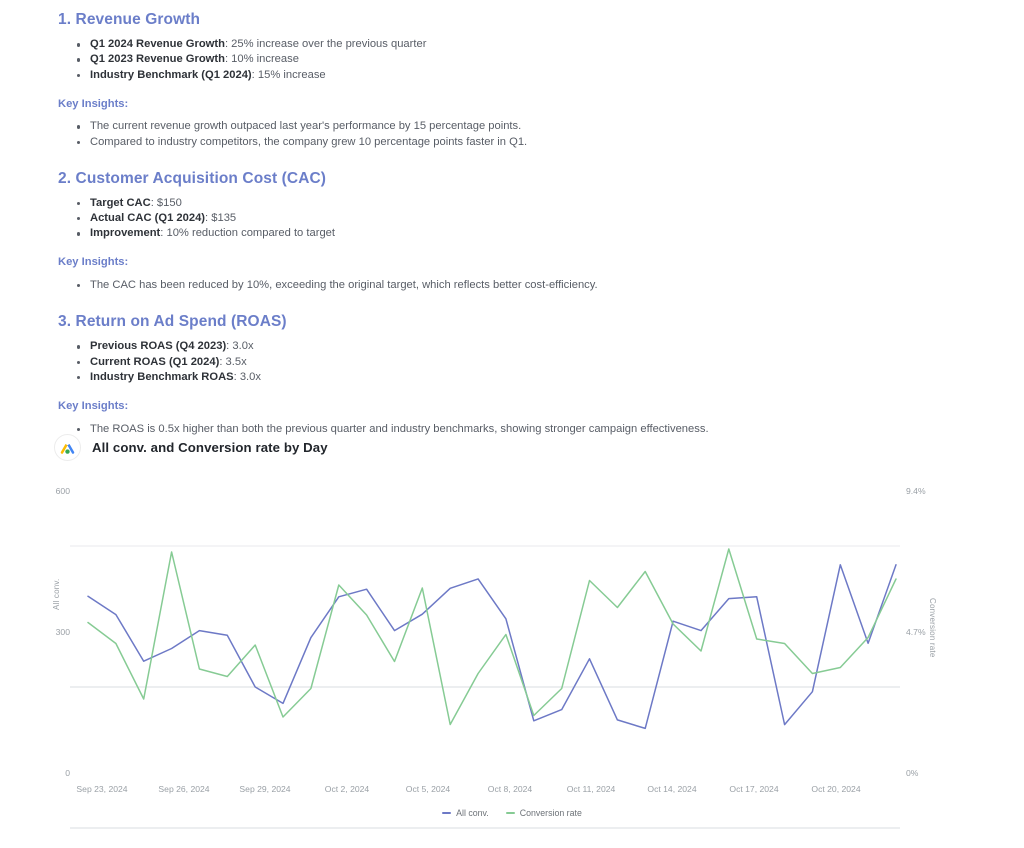 This screenshot has width=1024, height=848. I want to click on bullet-label: Target CAC, so click(120, 202).